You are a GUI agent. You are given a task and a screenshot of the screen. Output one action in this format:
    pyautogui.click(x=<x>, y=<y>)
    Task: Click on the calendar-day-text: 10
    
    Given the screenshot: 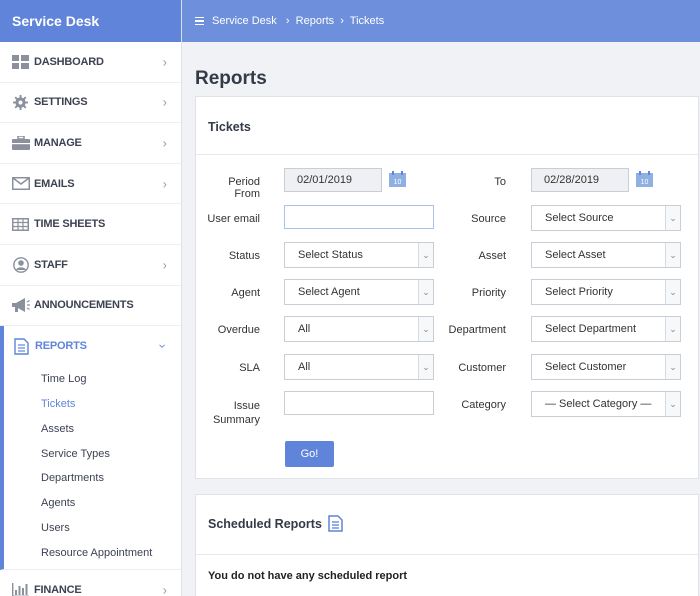 What is the action you would take?
    pyautogui.click(x=398, y=182)
    